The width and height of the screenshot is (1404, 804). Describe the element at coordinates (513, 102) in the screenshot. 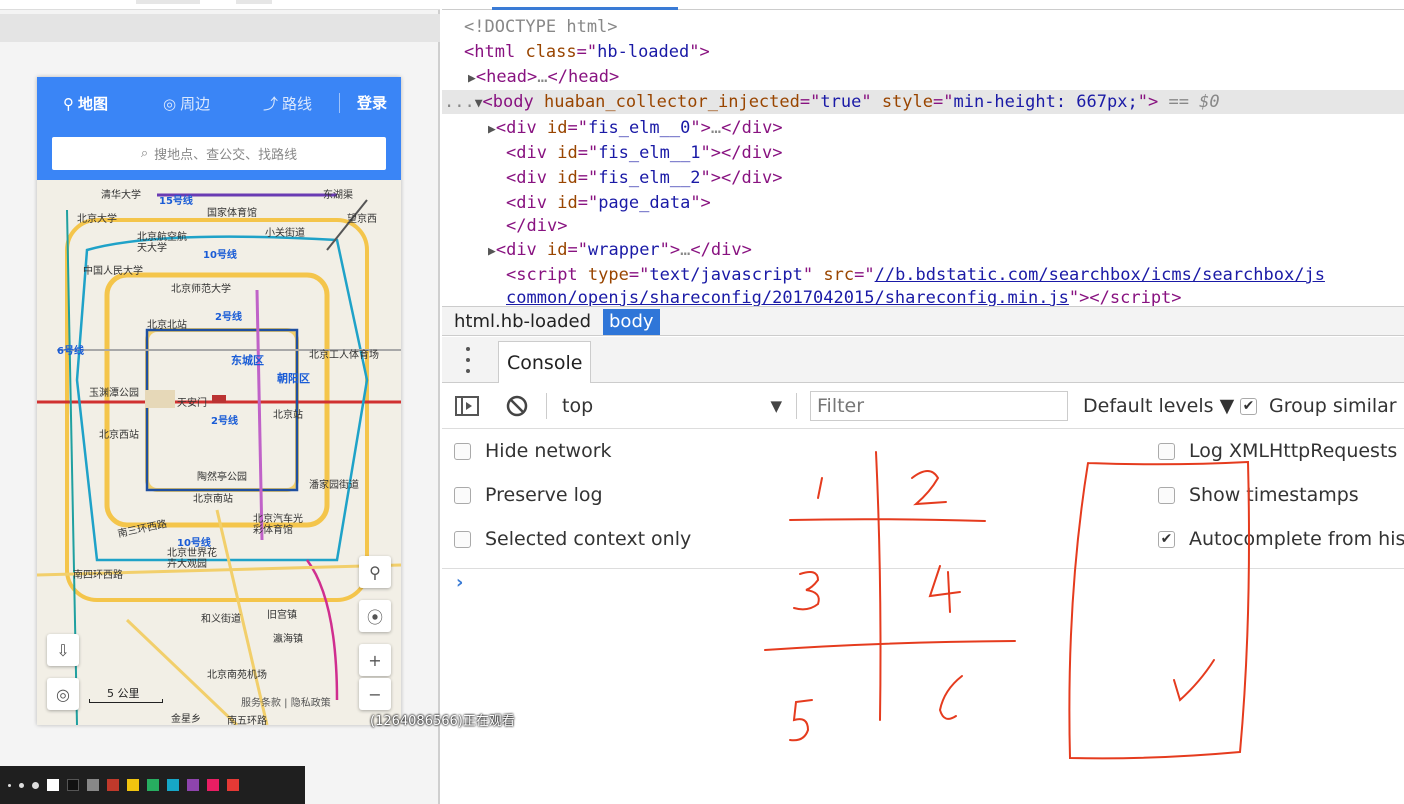

I see `tag-name: body` at that location.